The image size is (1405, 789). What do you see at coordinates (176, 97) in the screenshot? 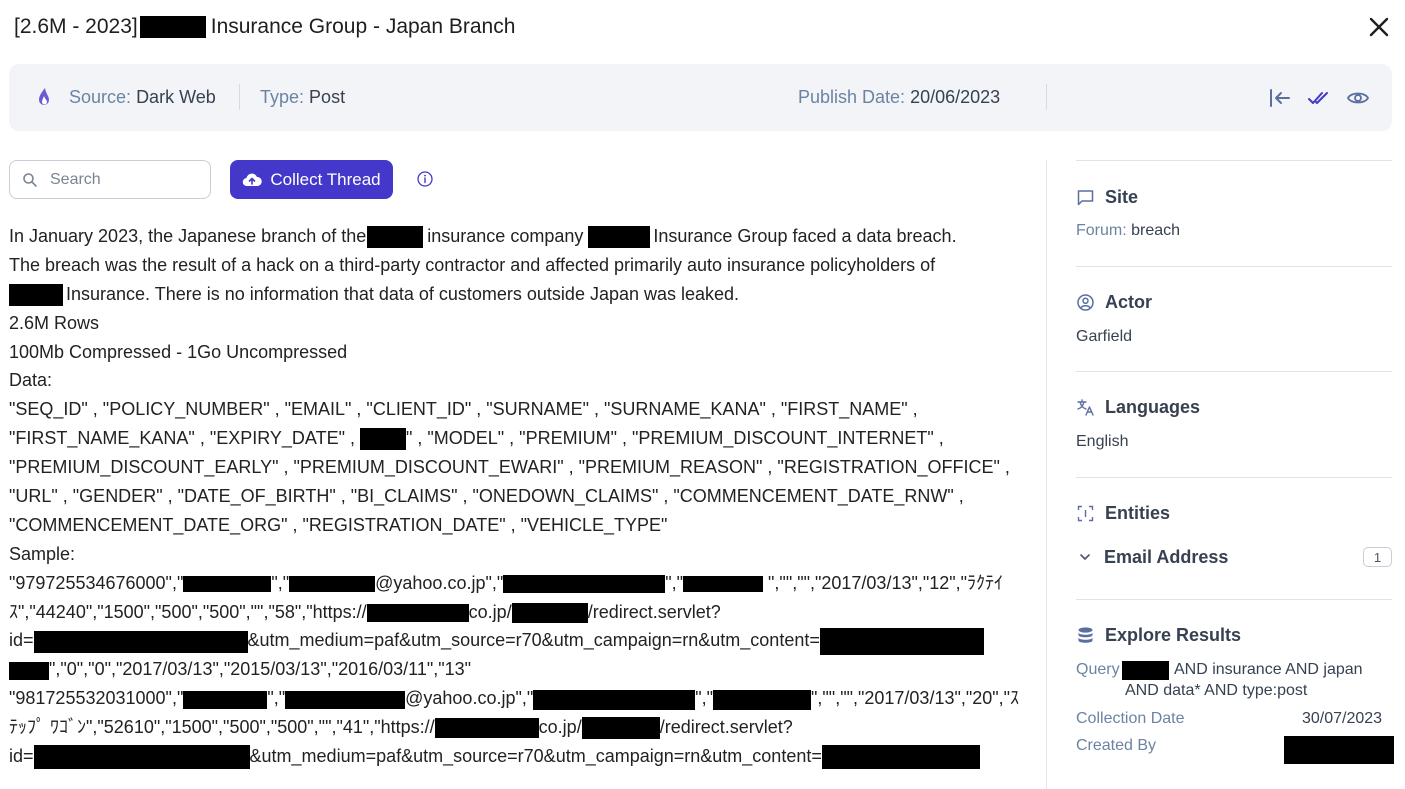
I see `source-value: Dark Web` at bounding box center [176, 97].